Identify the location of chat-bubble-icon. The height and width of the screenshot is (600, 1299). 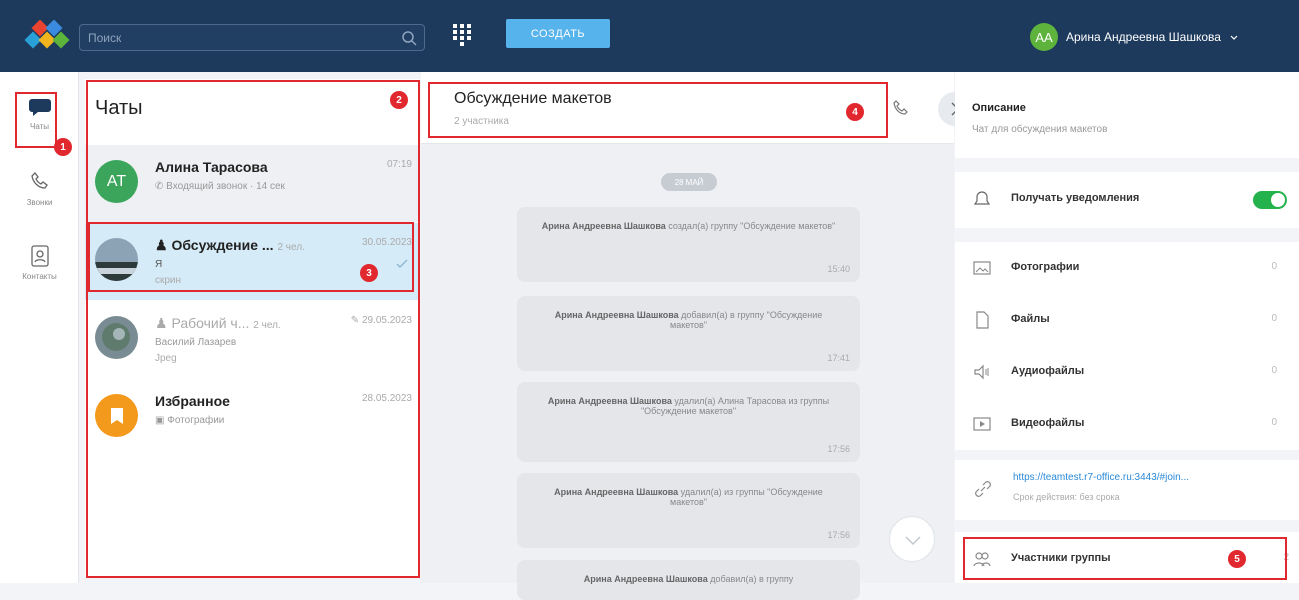
(39, 107).